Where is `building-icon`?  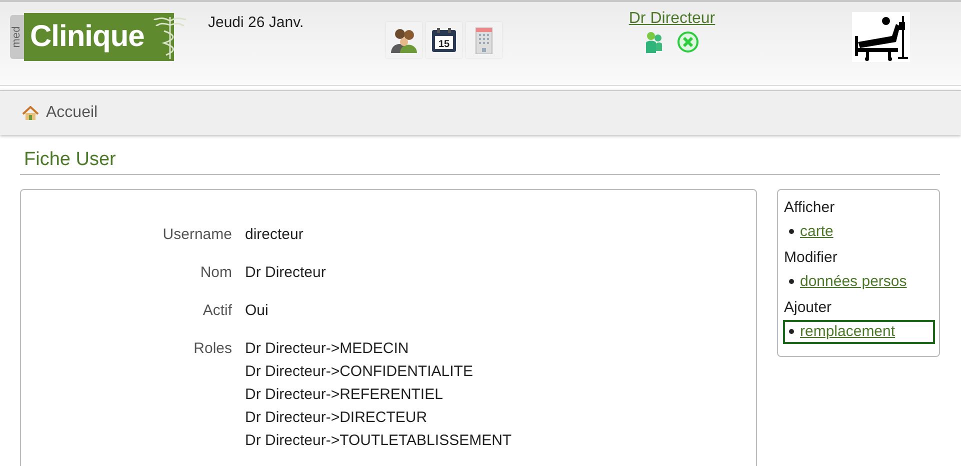
building-icon is located at coordinates (484, 40).